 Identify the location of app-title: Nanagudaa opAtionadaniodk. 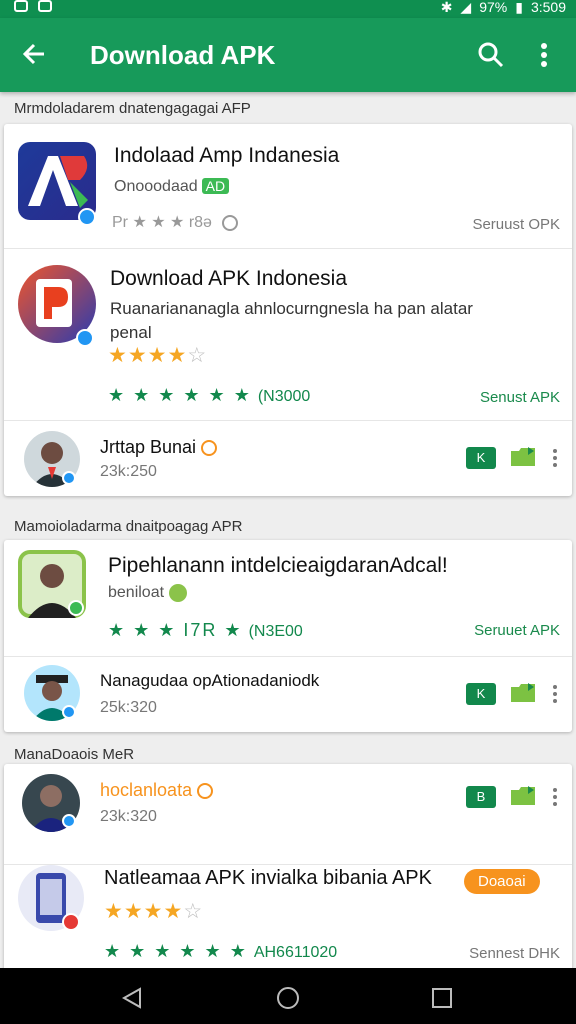
(210, 680).